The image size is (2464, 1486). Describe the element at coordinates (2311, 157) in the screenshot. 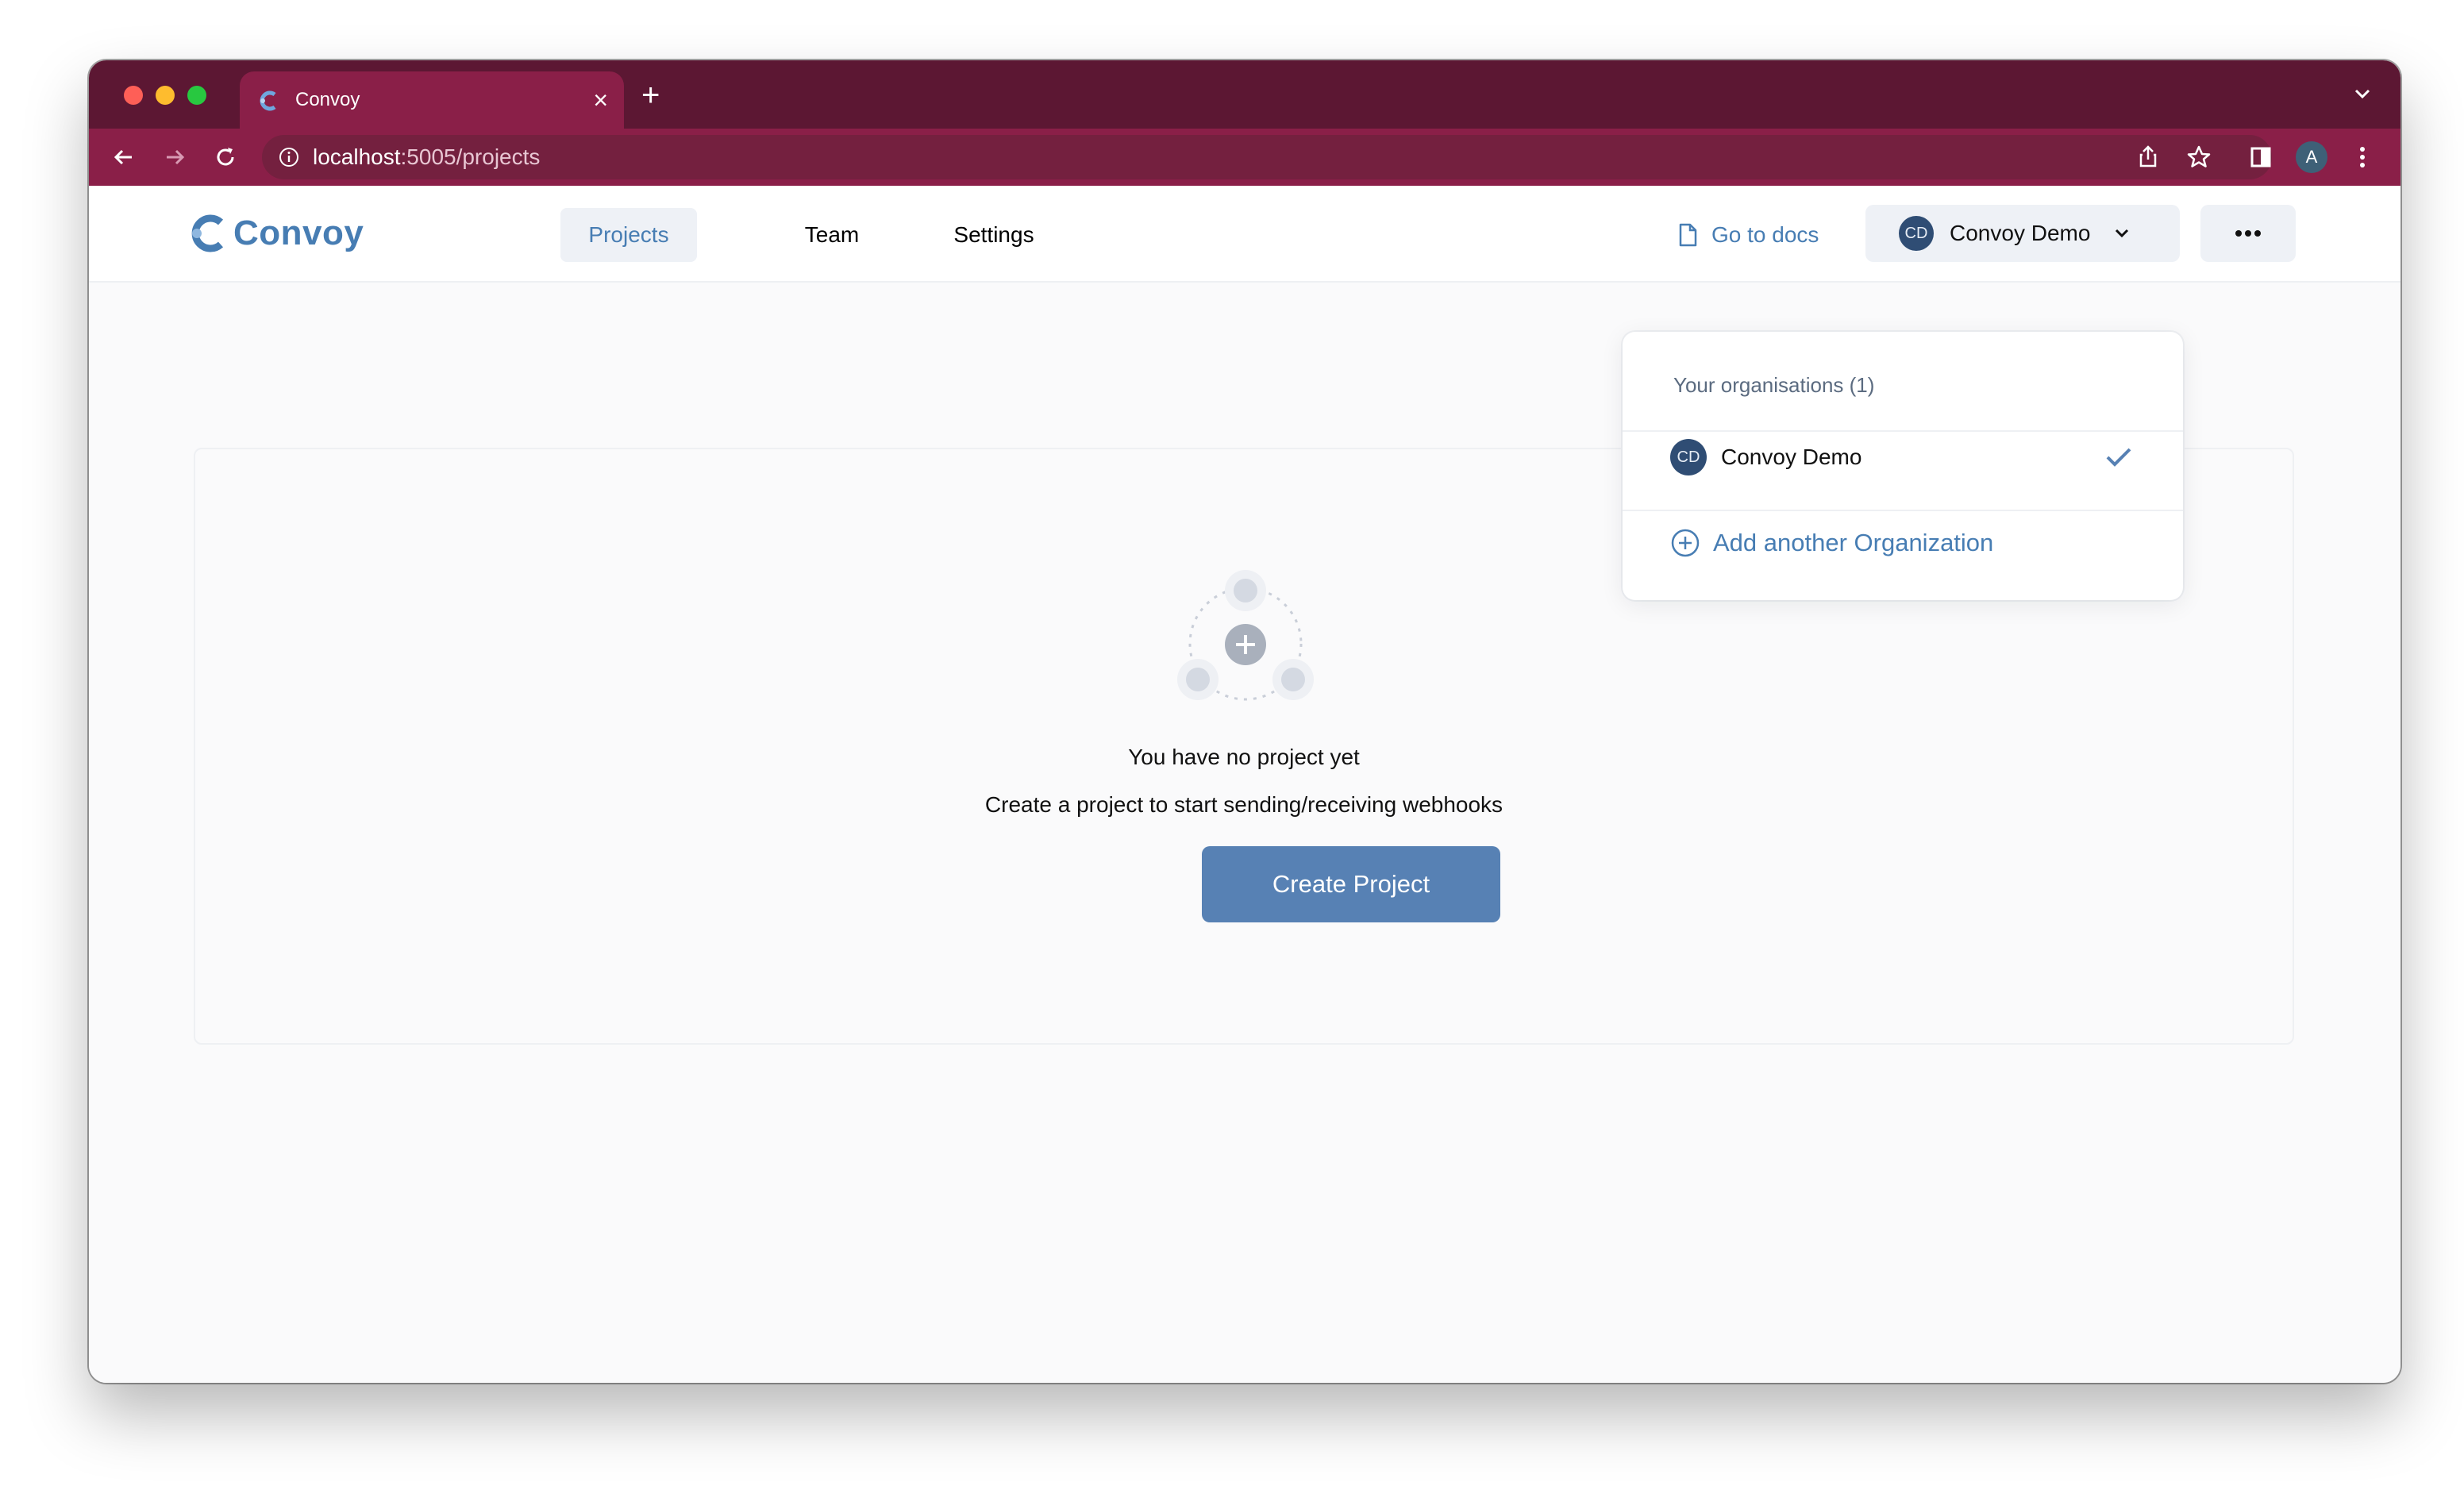

I see `profile-avatar: A` at that location.